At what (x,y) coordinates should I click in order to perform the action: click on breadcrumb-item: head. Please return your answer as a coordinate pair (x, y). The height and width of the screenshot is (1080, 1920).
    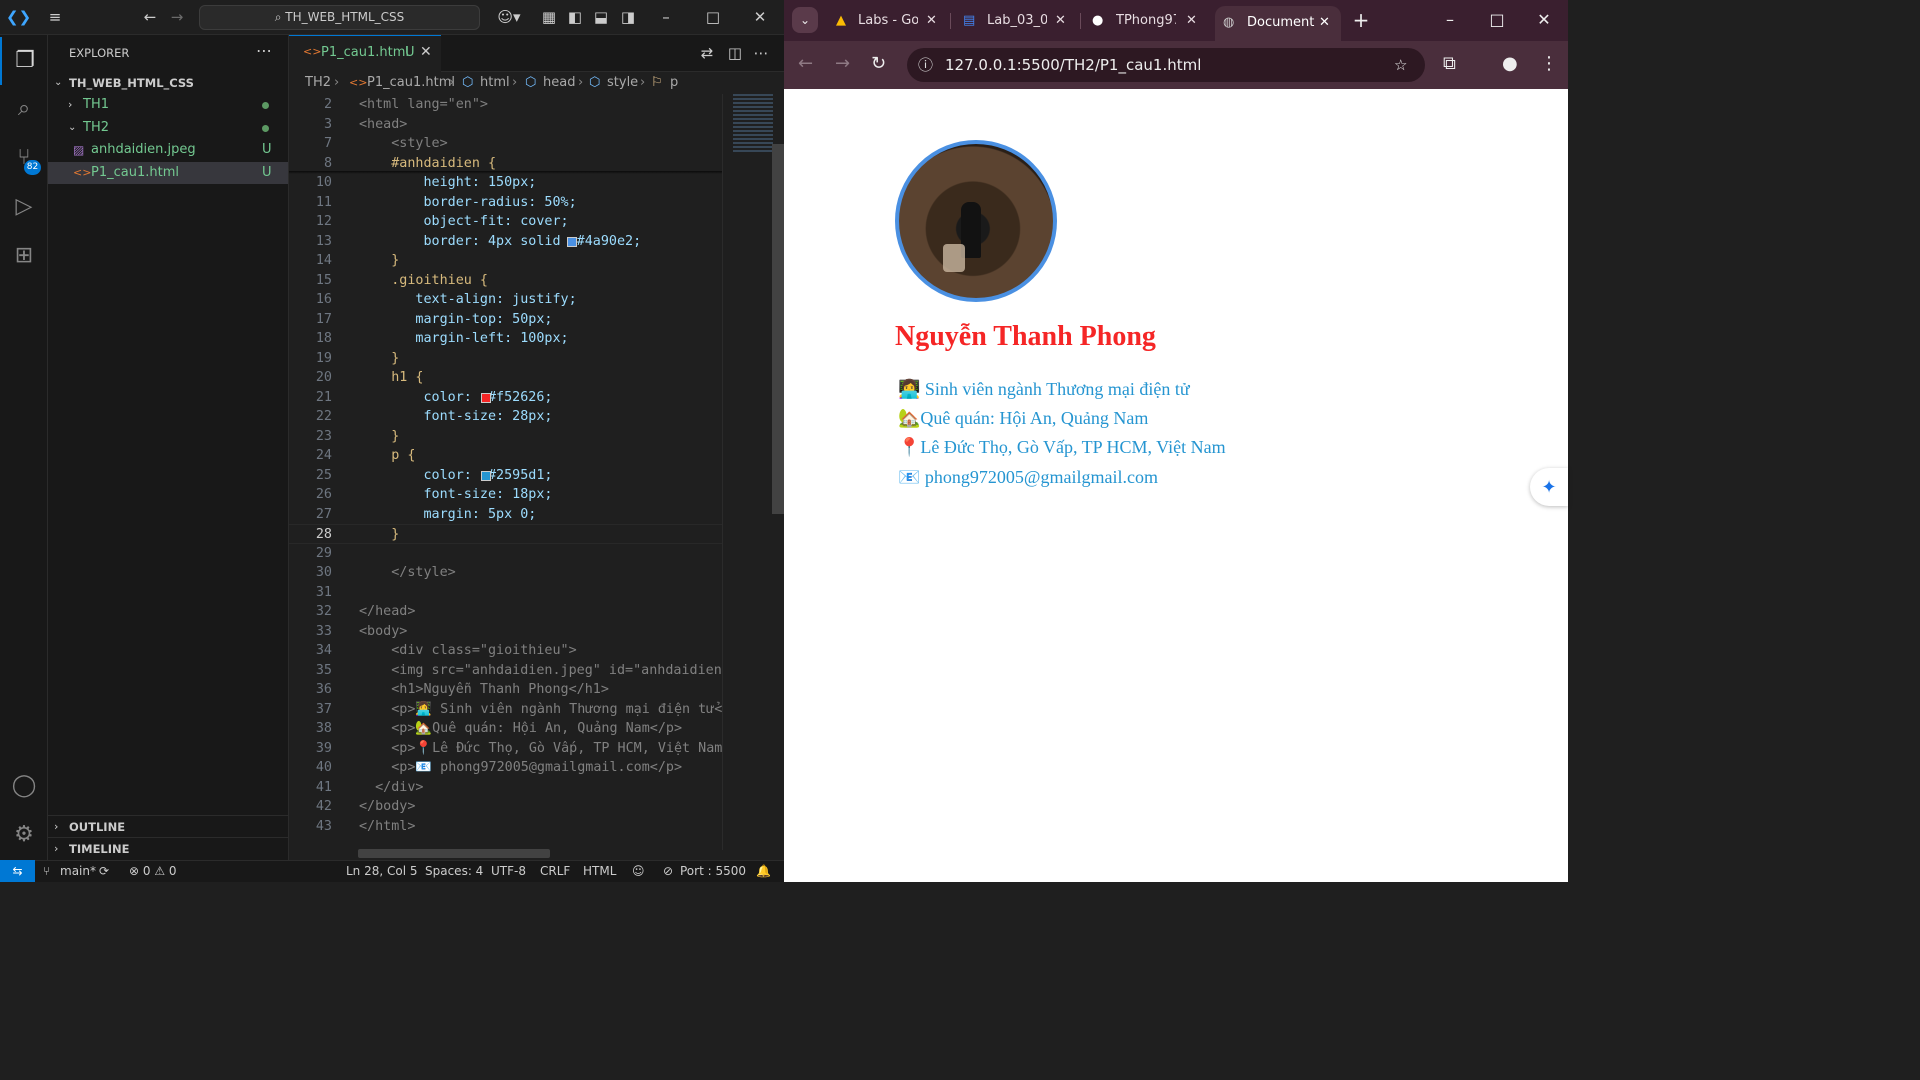
    Looking at the image, I should click on (559, 83).